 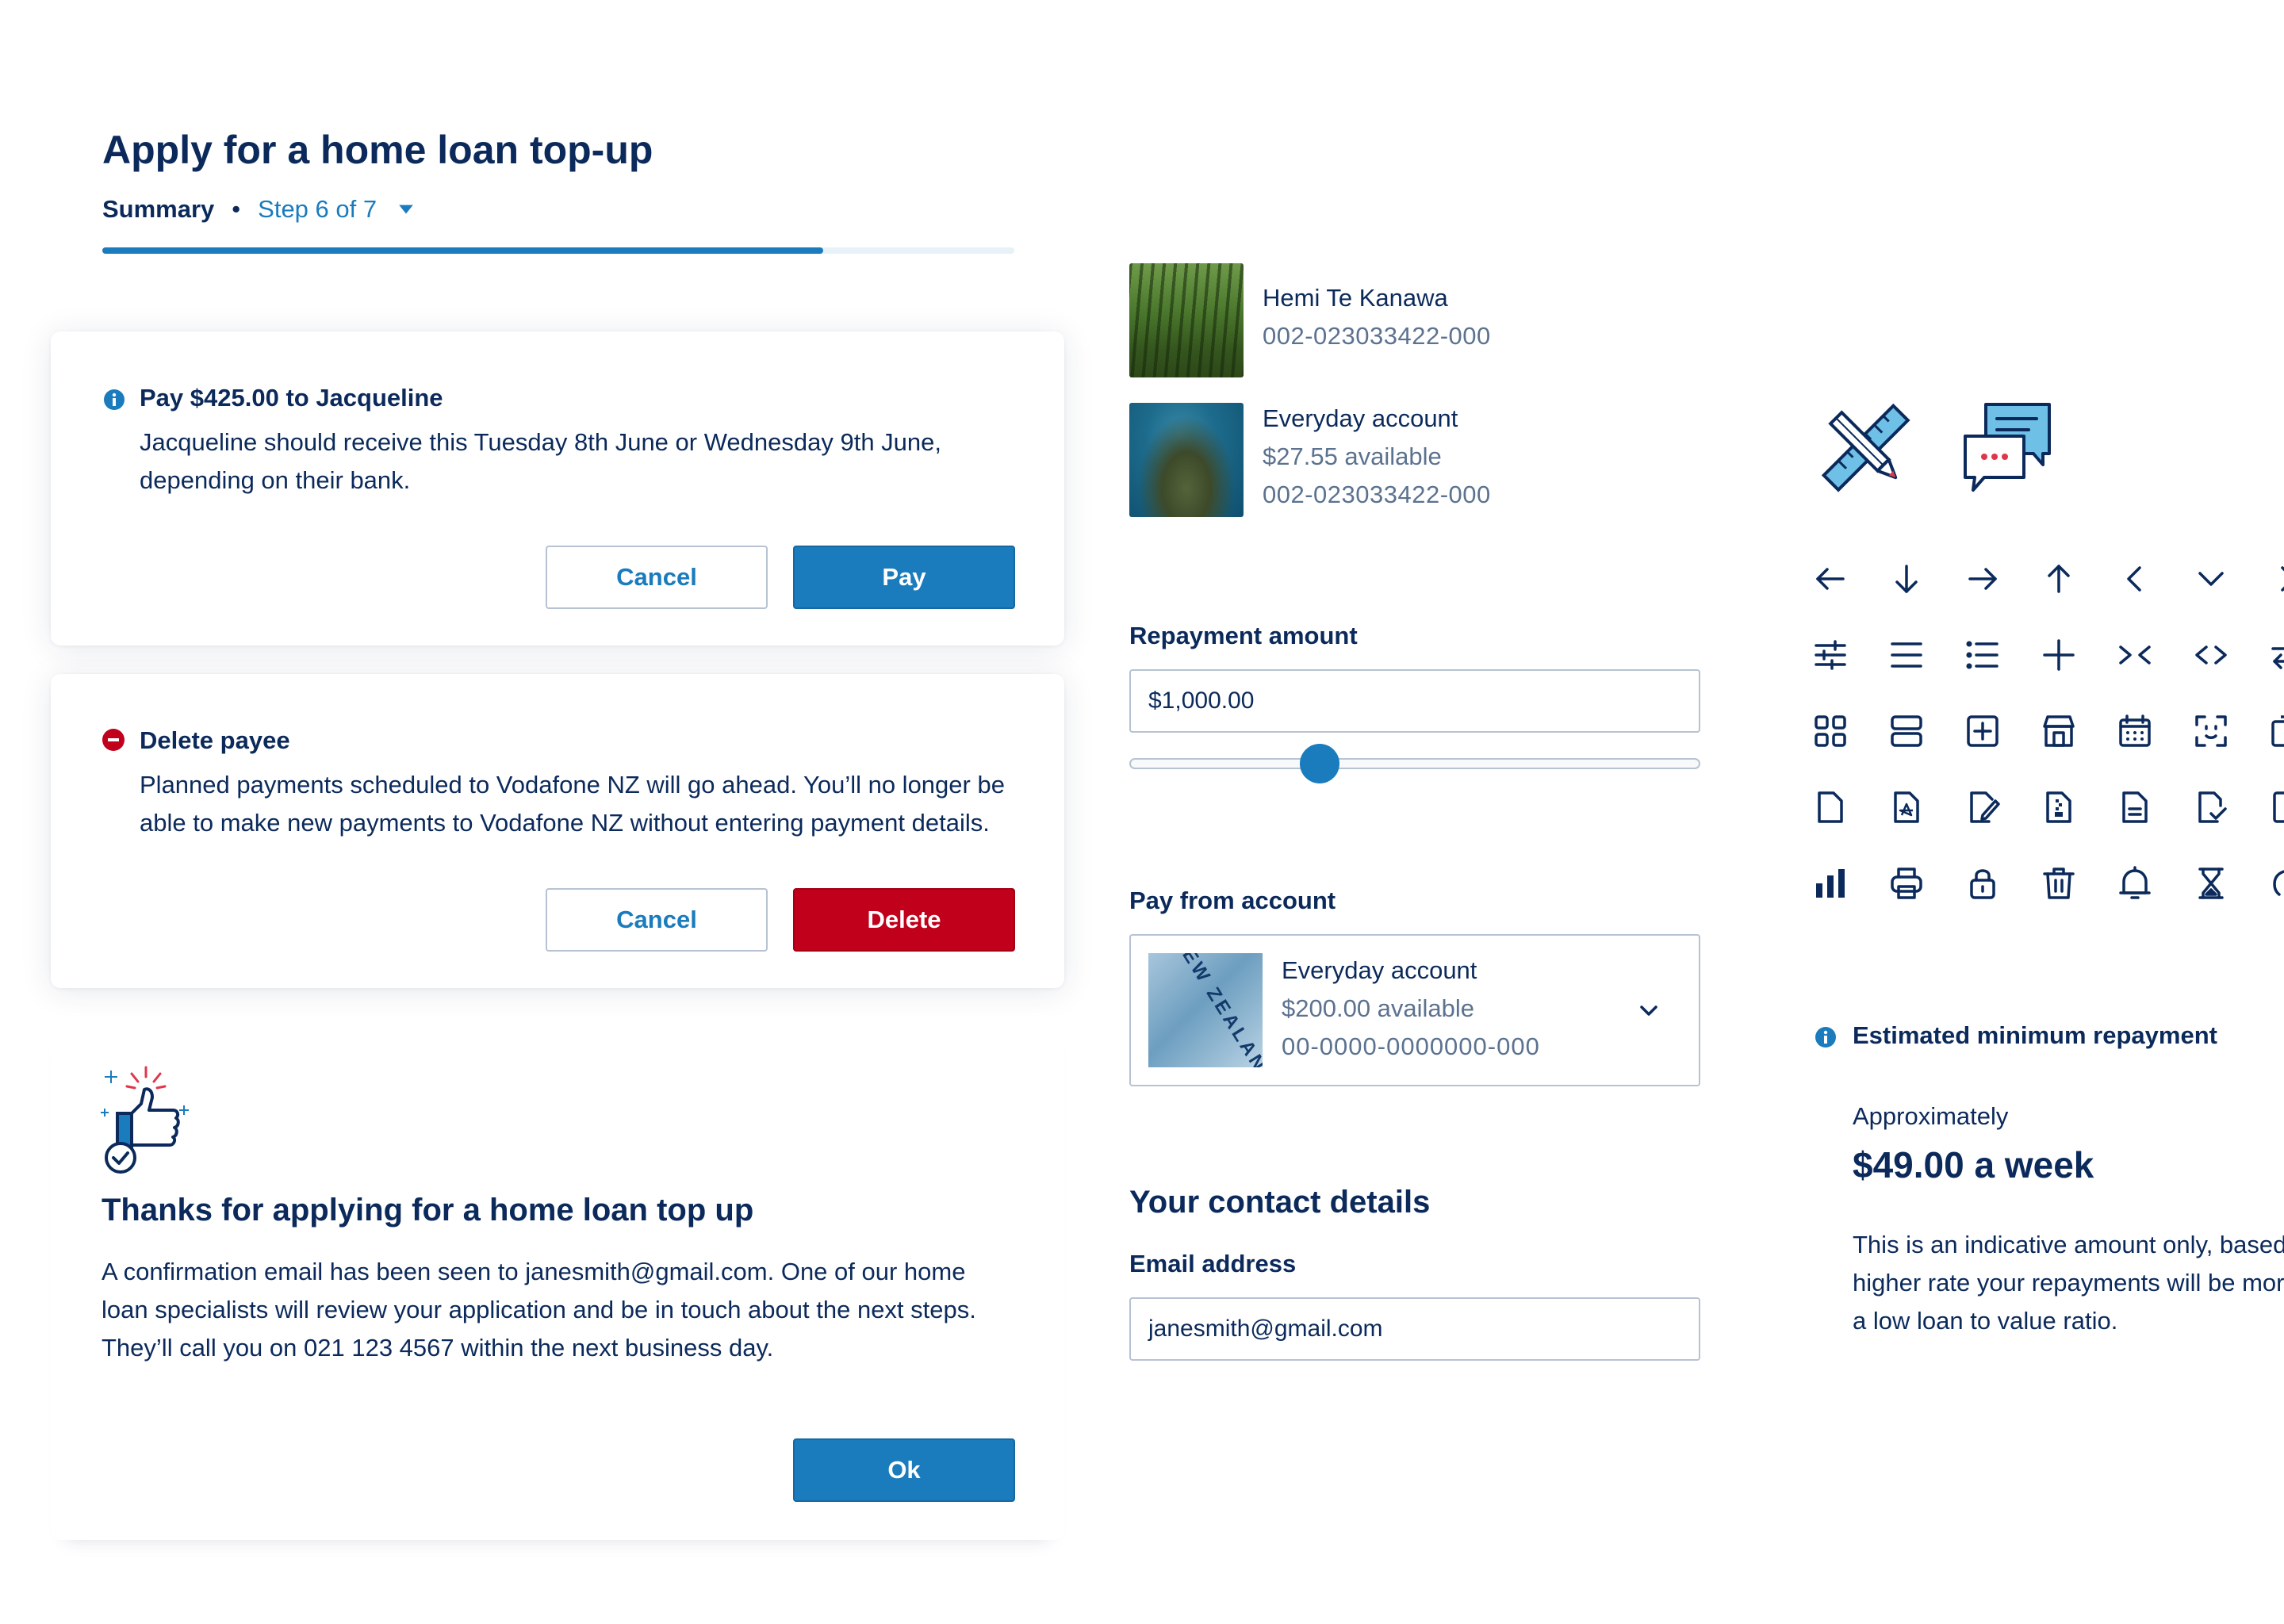 I want to click on document-icon, so click(x=1830, y=807).